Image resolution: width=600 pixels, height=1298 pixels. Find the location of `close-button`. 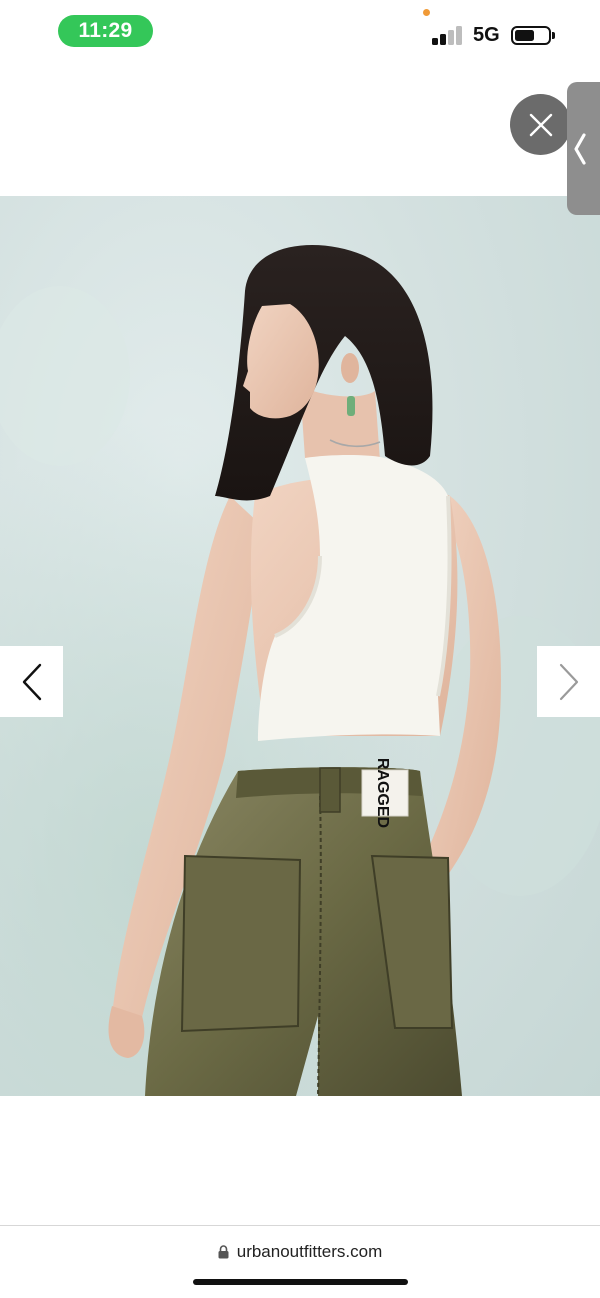

close-button is located at coordinates (540, 124).